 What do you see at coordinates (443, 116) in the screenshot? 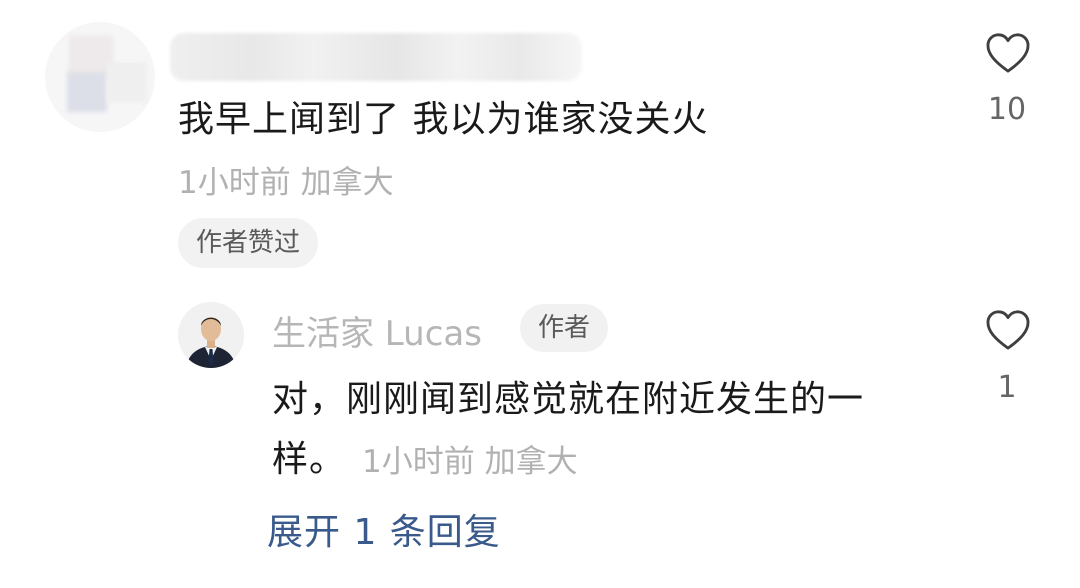
I see `comment-text: 我早上闻到了 我以为谁家没关火` at bounding box center [443, 116].